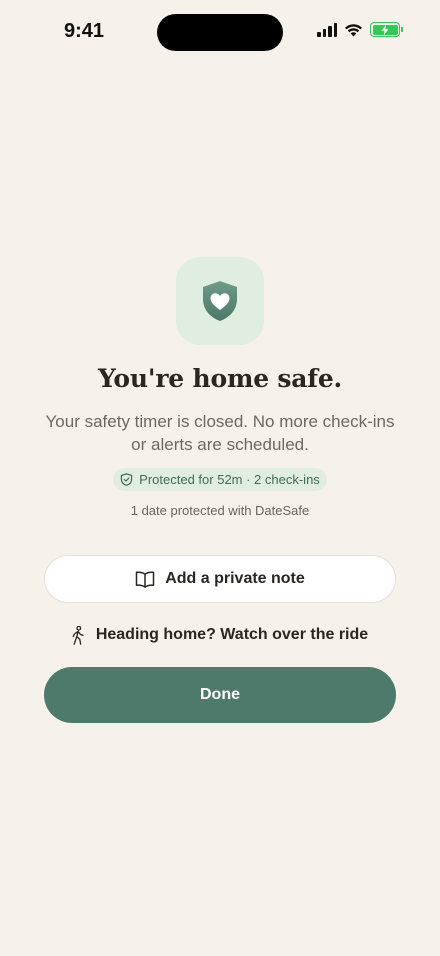 This screenshot has height=956, width=440. I want to click on page-title: You're home safe., so click(220, 378).